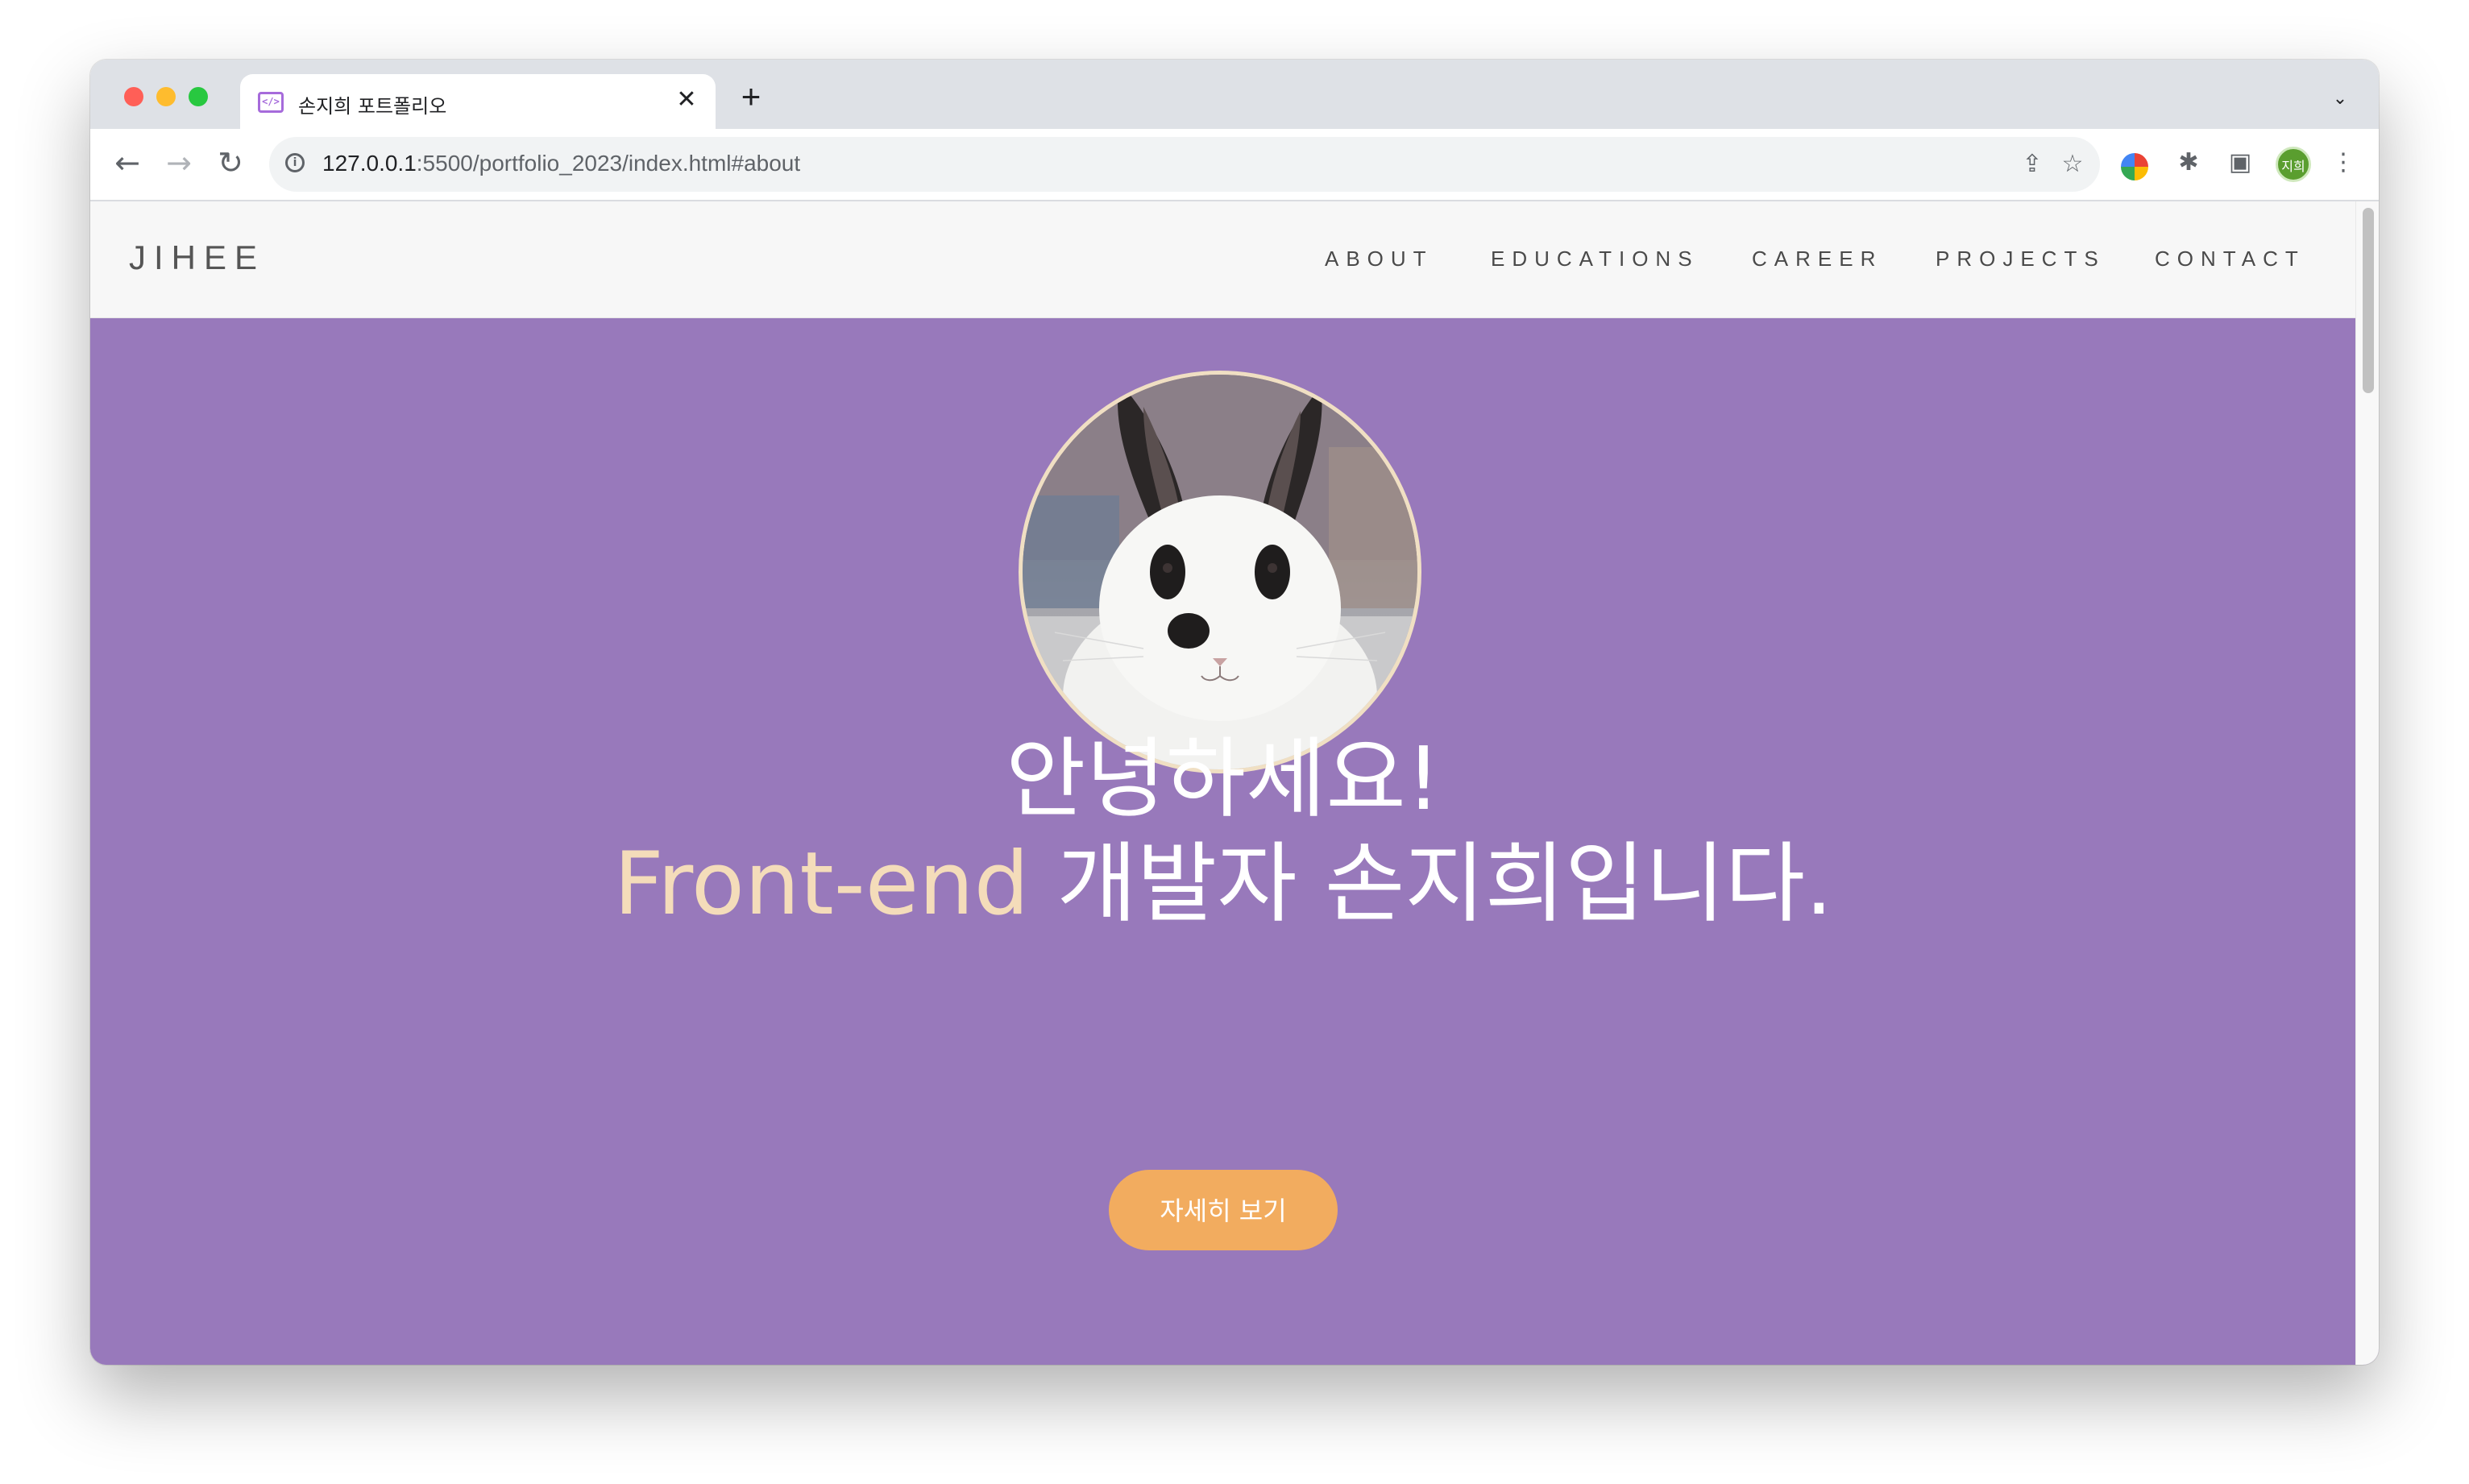 The height and width of the screenshot is (1484, 2469). What do you see at coordinates (821, 884) in the screenshot?
I see `hero-tagline-accent: Front-end` at bounding box center [821, 884].